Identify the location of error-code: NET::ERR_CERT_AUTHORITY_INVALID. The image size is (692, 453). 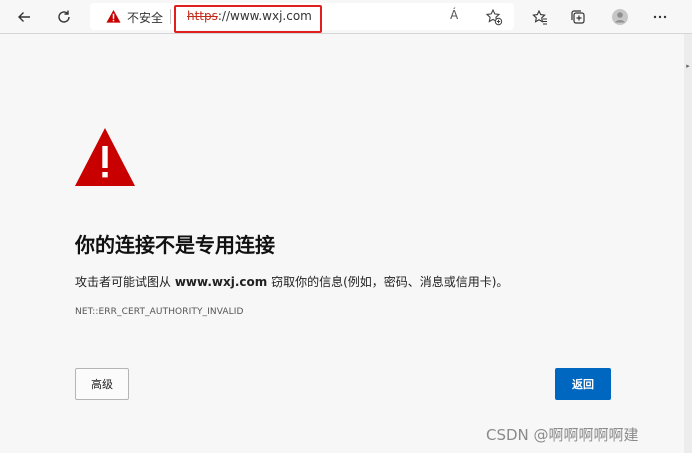
(159, 312).